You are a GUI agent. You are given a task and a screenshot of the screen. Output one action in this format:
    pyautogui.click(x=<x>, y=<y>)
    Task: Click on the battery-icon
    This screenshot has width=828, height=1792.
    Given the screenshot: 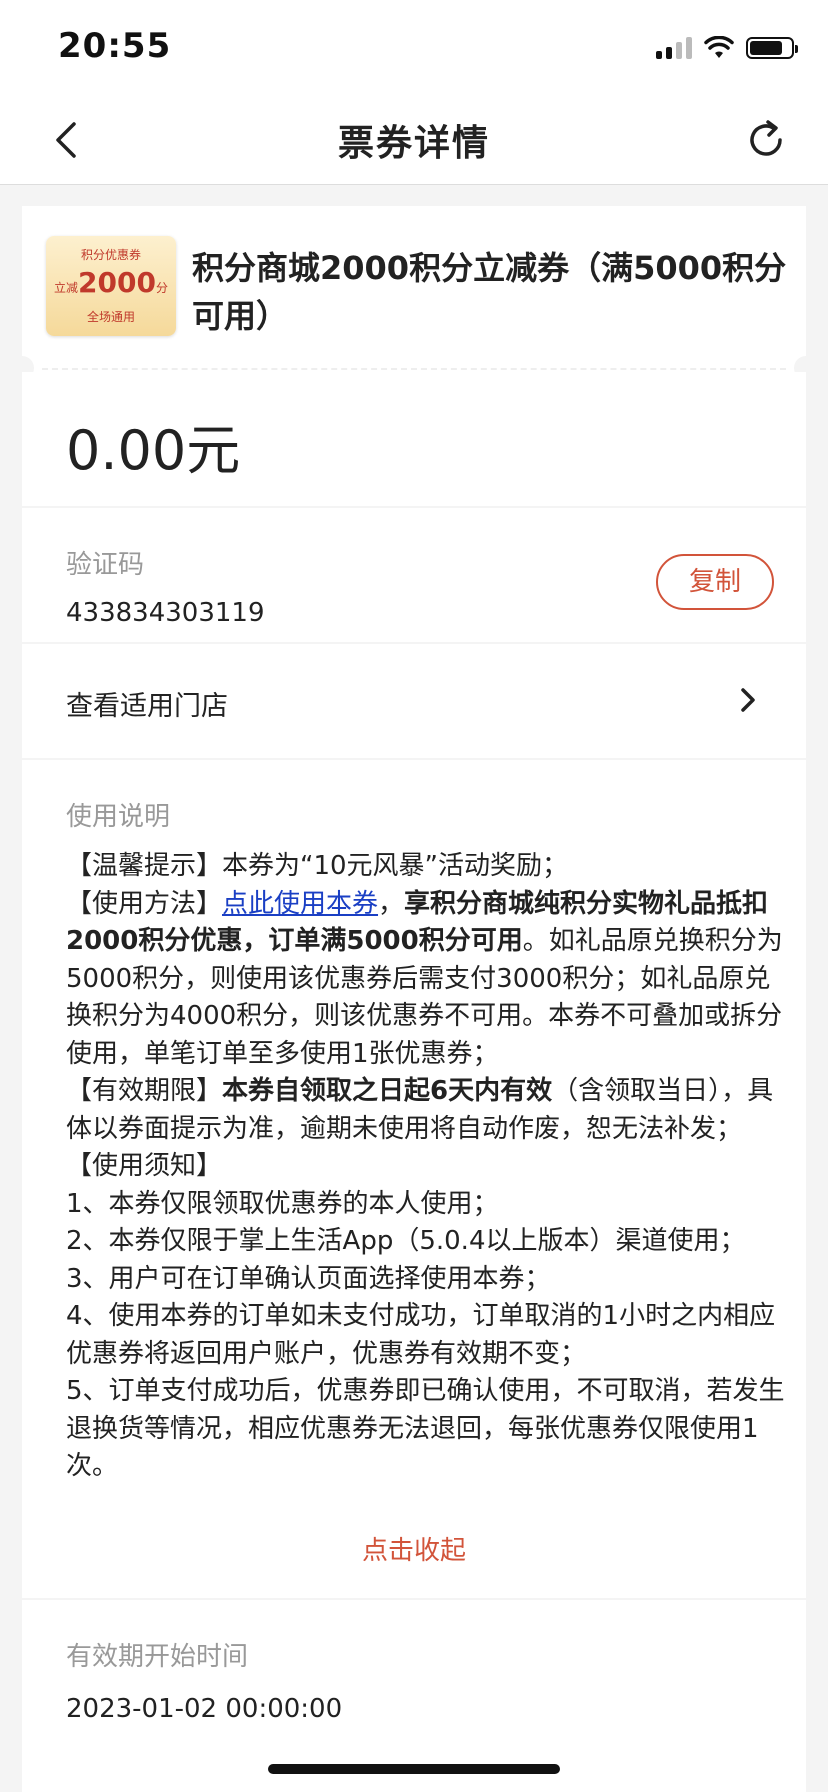 What is the action you would take?
    pyautogui.click(x=772, y=48)
    